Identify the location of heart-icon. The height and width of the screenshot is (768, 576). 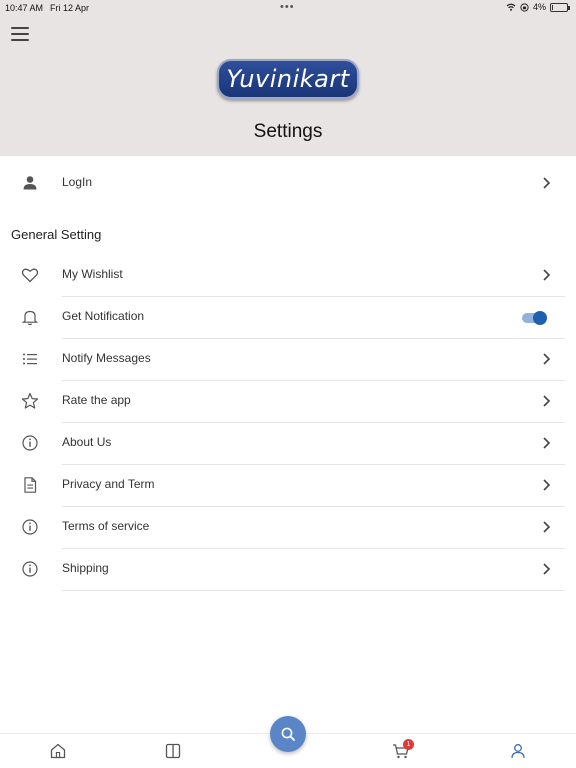
(30, 275).